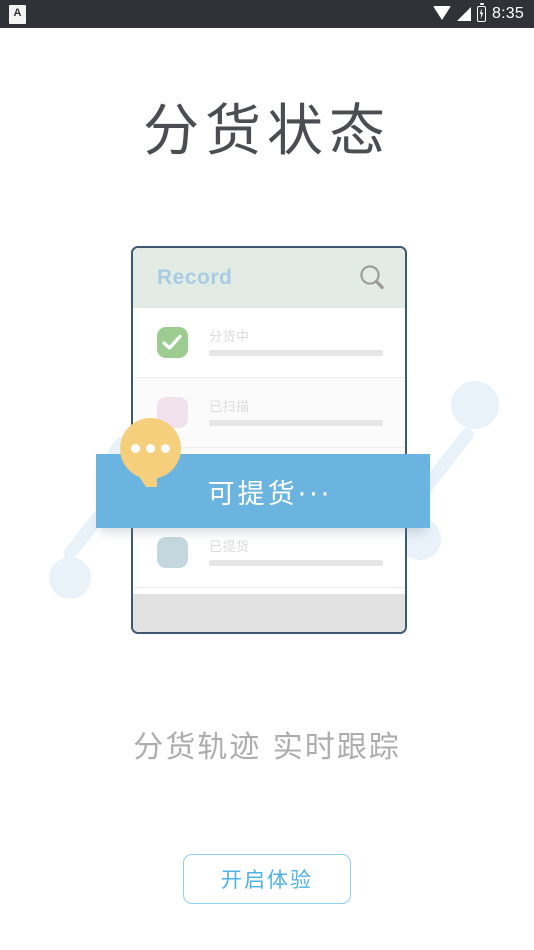 This screenshot has width=534, height=950. Describe the element at coordinates (296, 413) in the screenshot. I see `record-row-content: 已扫描` at that location.